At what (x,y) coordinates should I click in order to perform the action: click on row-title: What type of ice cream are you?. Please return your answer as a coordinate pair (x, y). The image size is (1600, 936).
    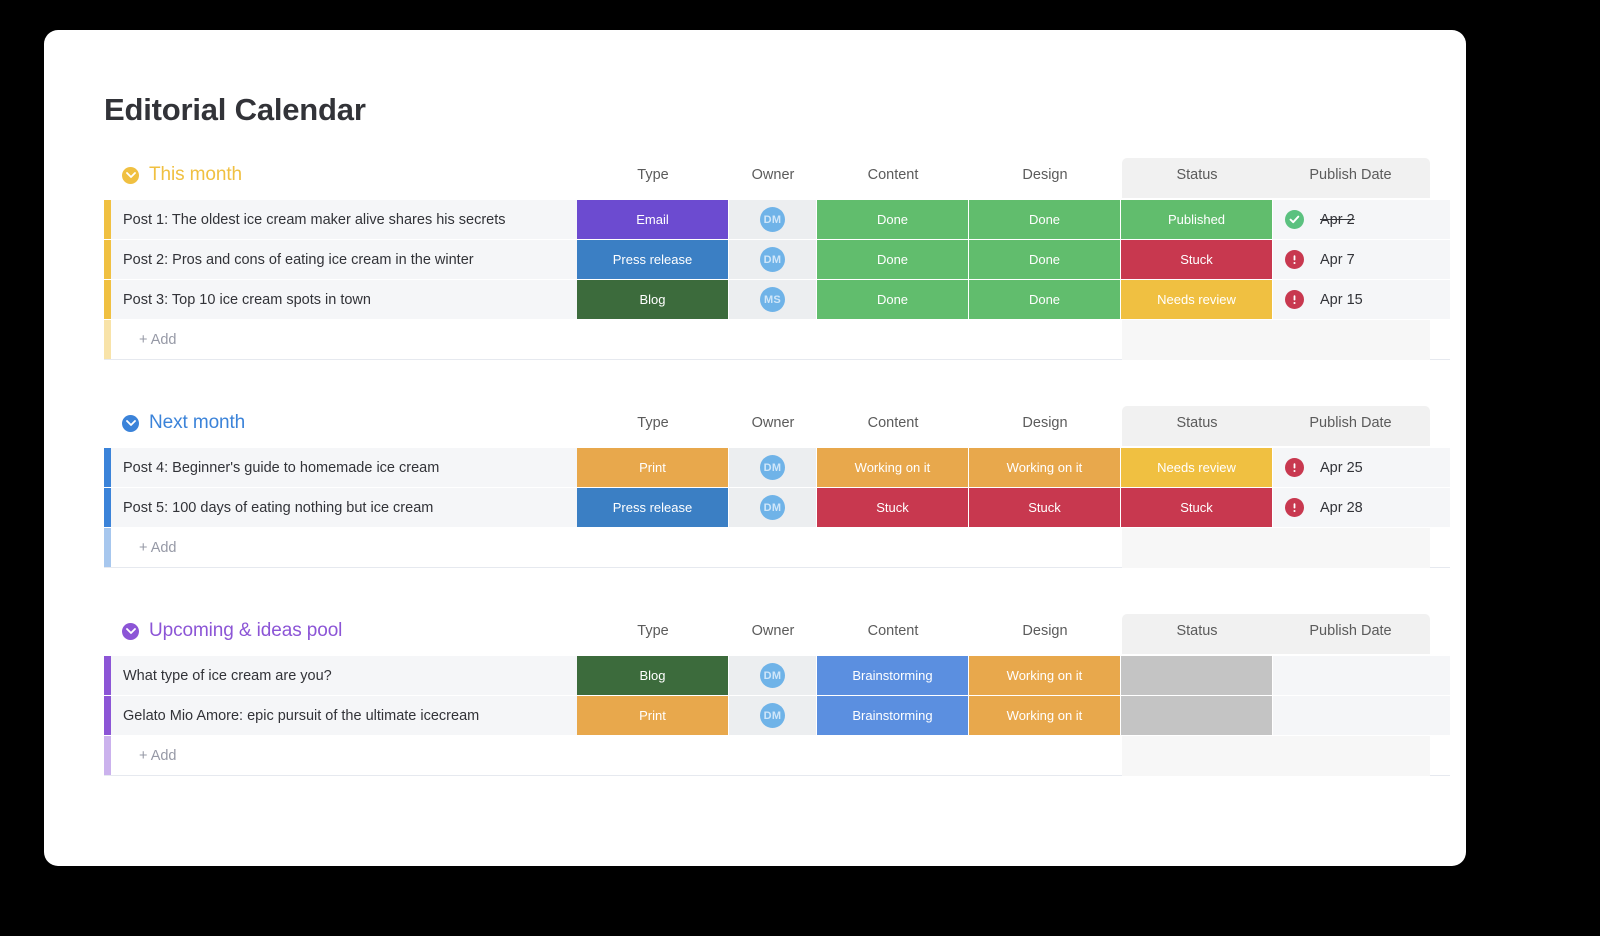
    Looking at the image, I should click on (338, 675).